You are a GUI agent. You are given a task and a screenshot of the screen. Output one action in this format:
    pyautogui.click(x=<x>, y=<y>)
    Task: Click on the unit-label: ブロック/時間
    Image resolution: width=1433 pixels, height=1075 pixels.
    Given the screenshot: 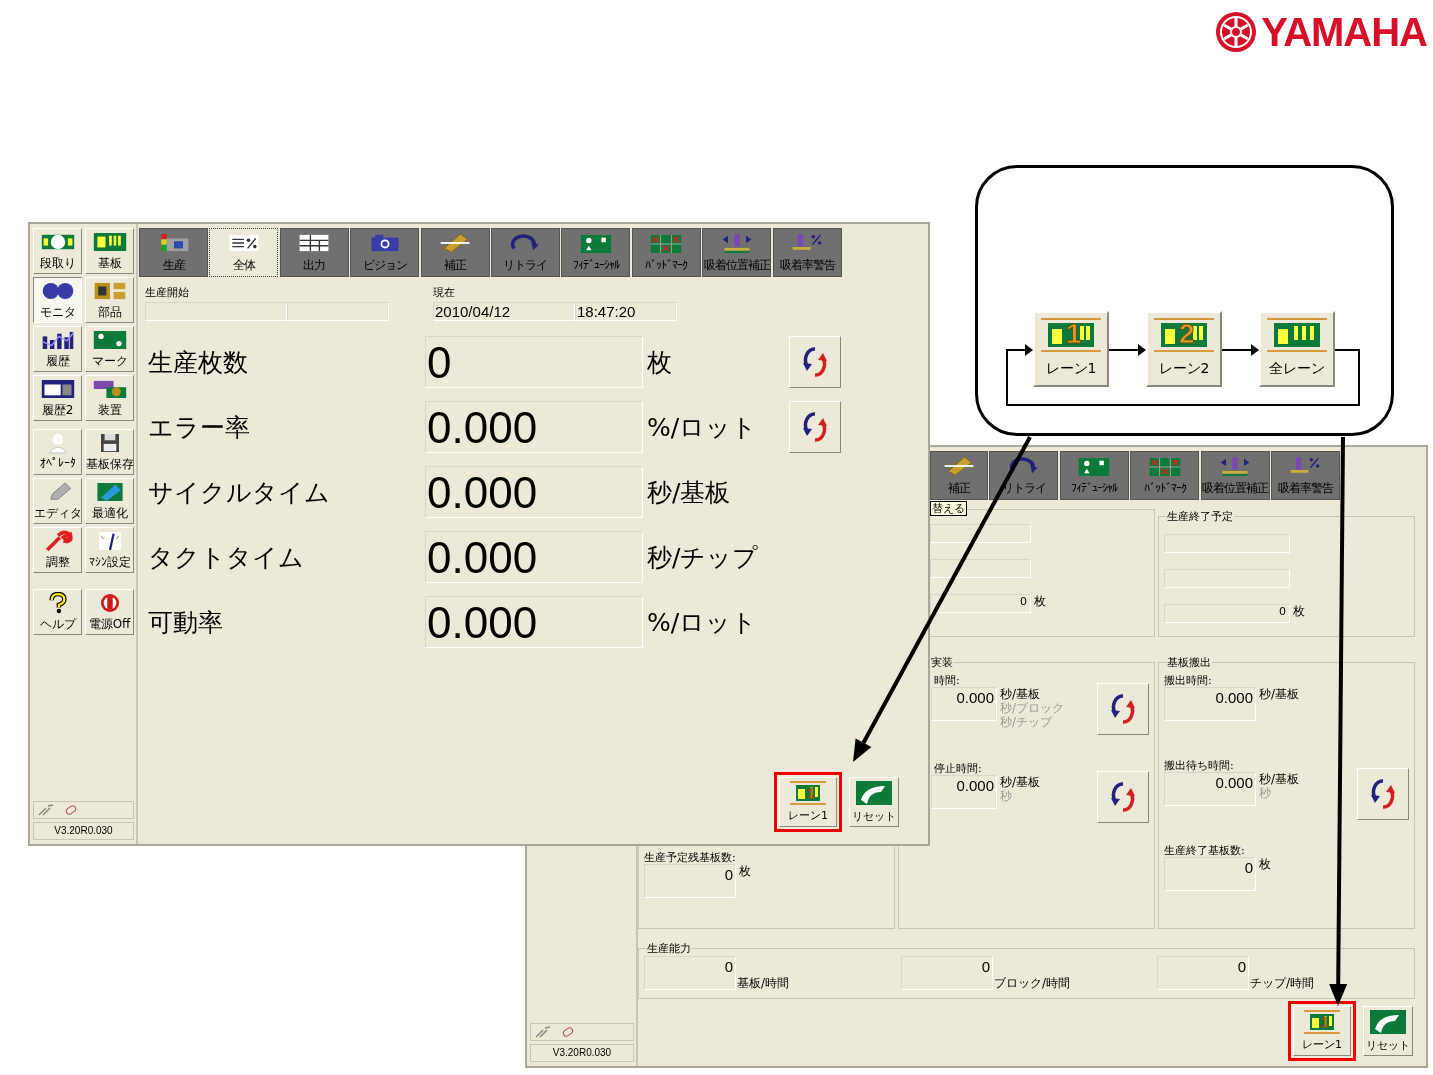 What is the action you would take?
    pyautogui.click(x=1032, y=983)
    